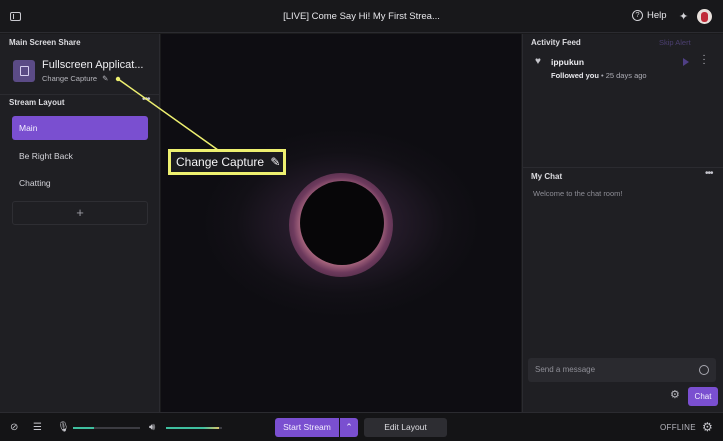 The height and width of the screenshot is (441, 723). What do you see at coordinates (349, 427) in the screenshot?
I see `stream-options-chevron-up-icon: ⌃` at bounding box center [349, 427].